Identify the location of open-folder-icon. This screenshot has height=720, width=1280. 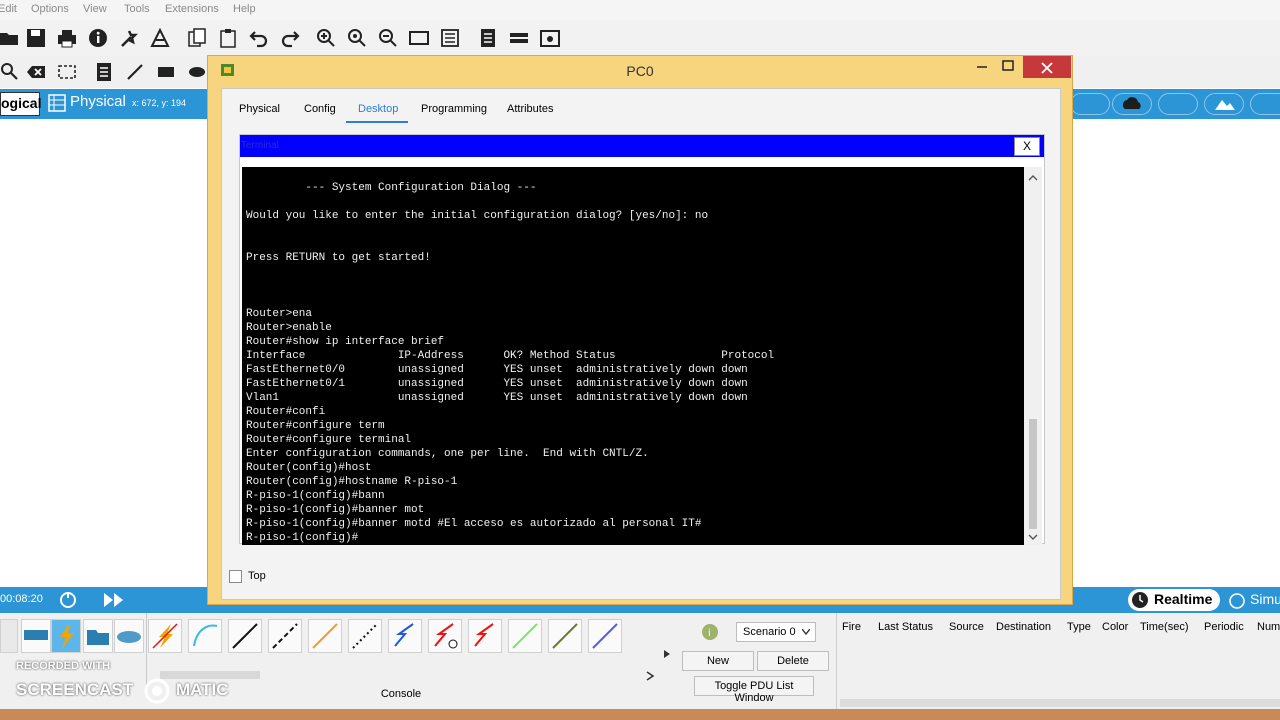
(10, 38).